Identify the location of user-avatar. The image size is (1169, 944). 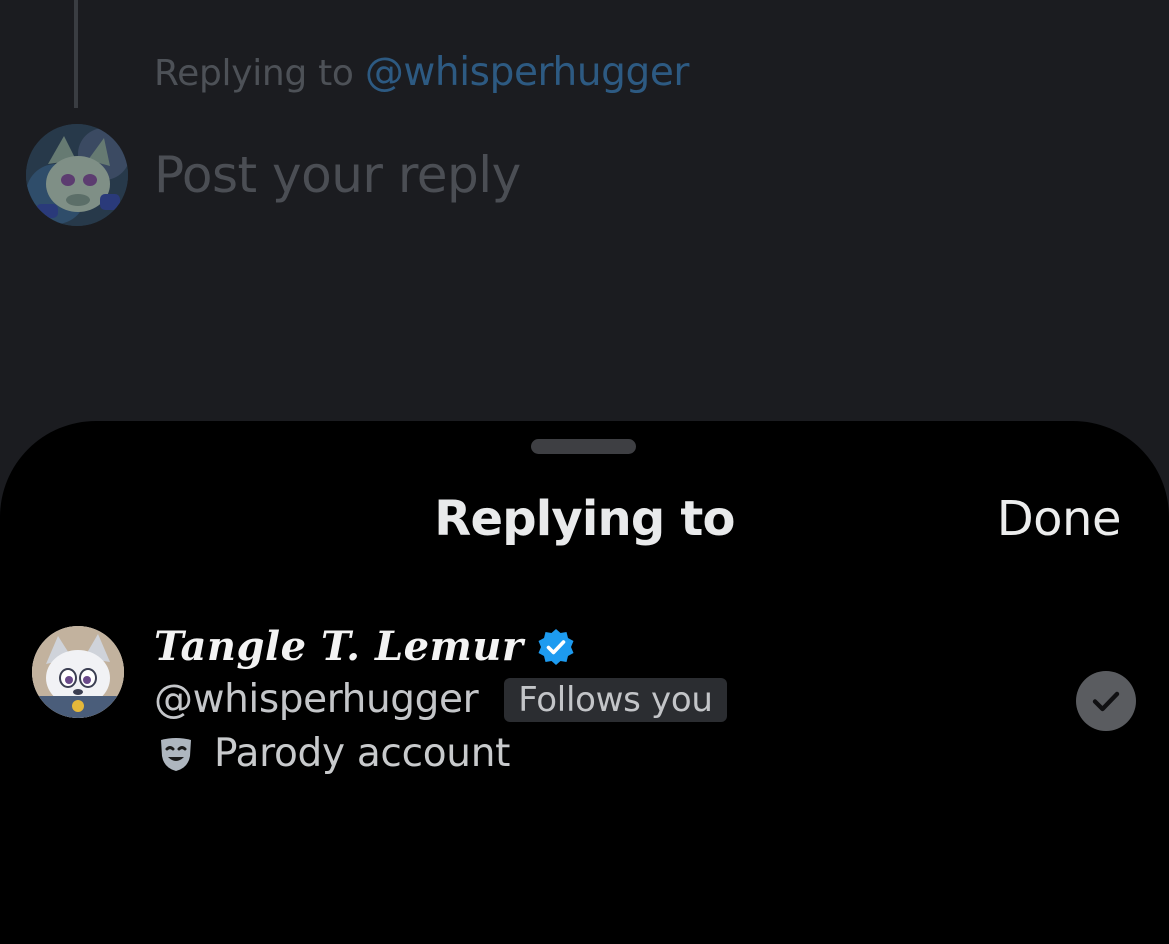
(78, 672).